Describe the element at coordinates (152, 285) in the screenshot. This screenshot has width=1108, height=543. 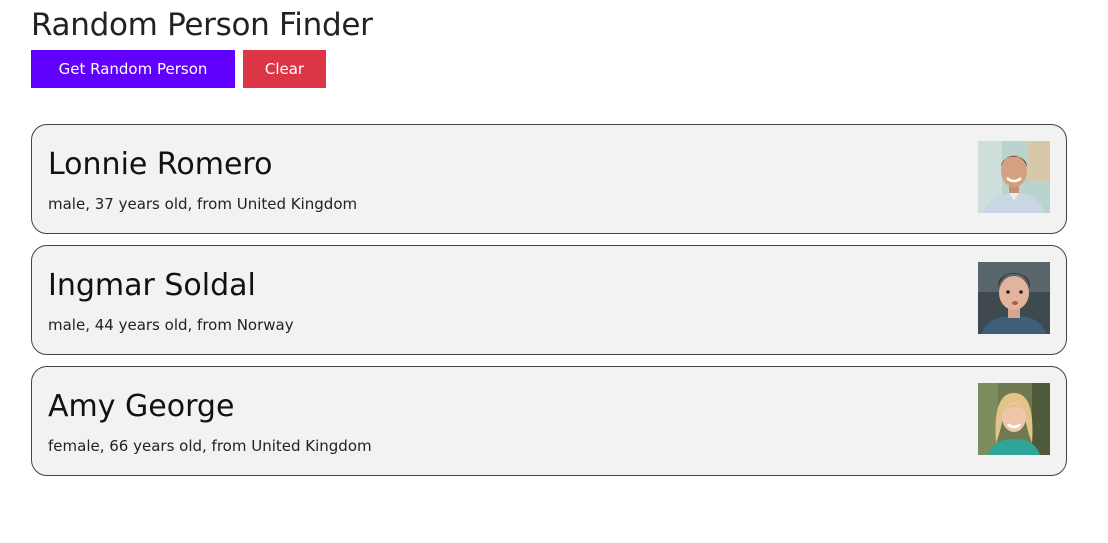
I see `person-name: Ingmar Soldal` at that location.